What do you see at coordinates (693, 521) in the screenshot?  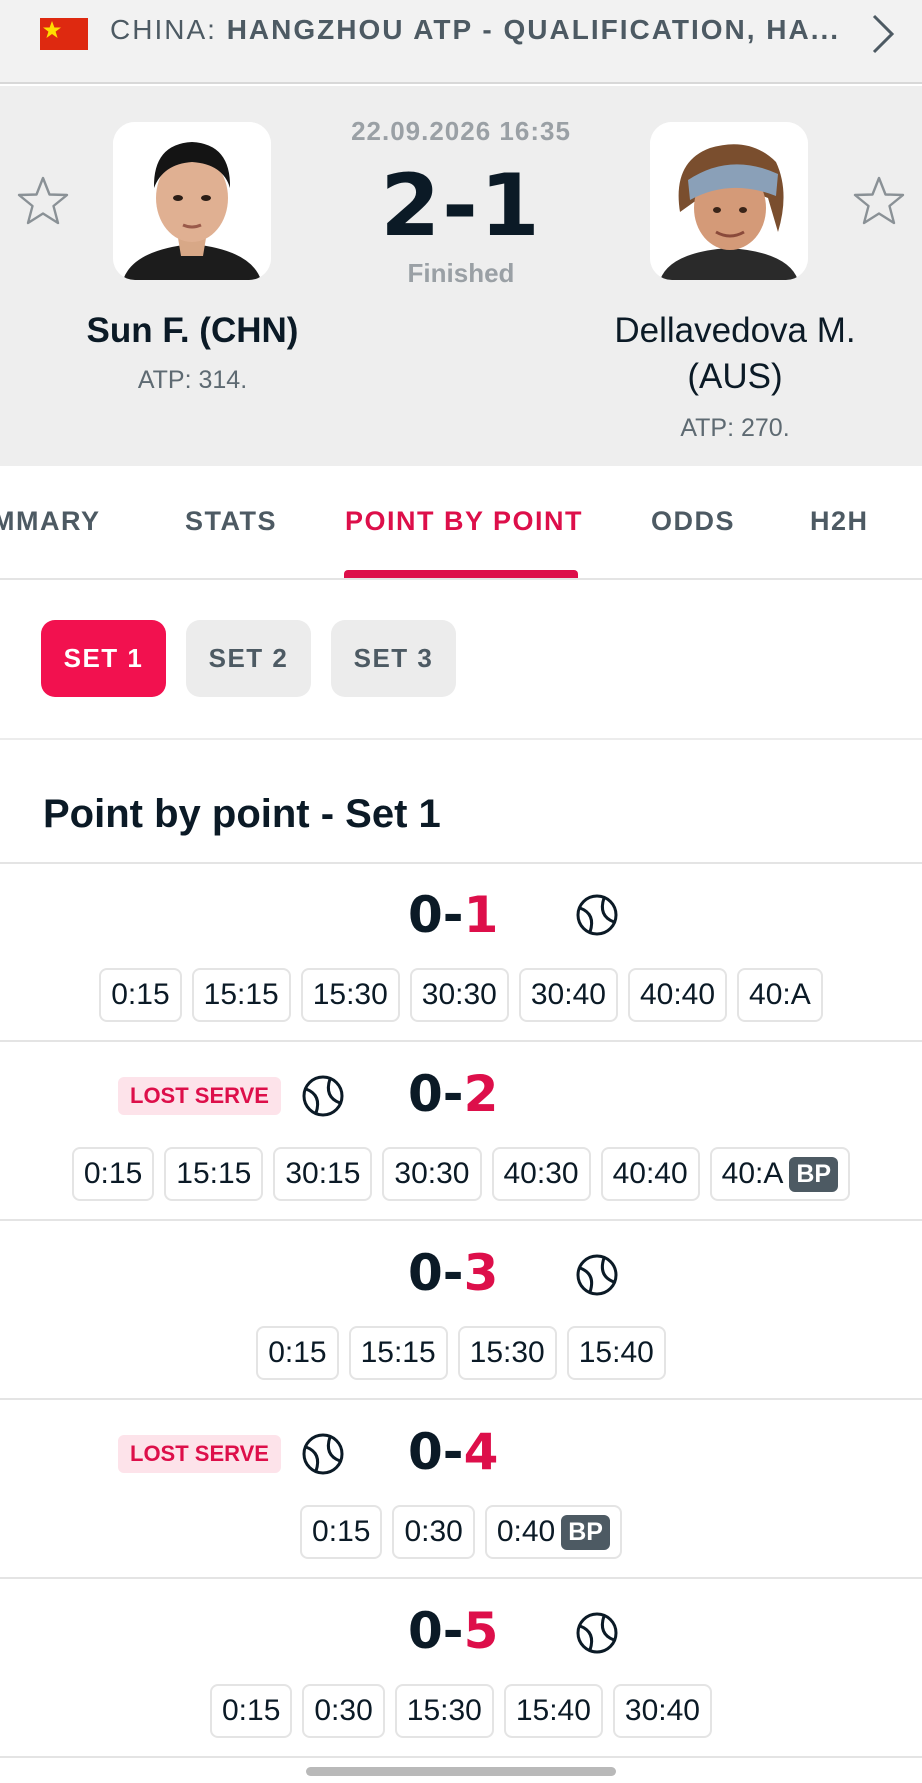 I see `tab-odds: ODDS` at bounding box center [693, 521].